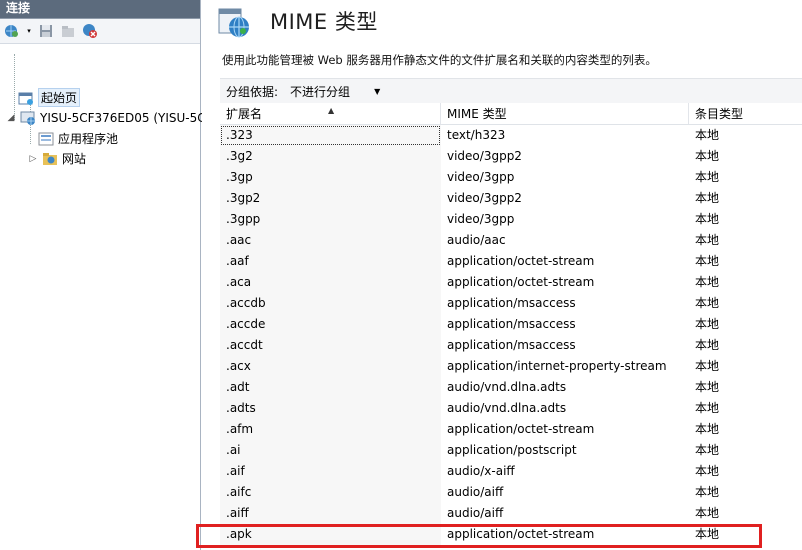  What do you see at coordinates (33, 159) in the screenshot?
I see `expand-arrow-icon: ▷` at bounding box center [33, 159].